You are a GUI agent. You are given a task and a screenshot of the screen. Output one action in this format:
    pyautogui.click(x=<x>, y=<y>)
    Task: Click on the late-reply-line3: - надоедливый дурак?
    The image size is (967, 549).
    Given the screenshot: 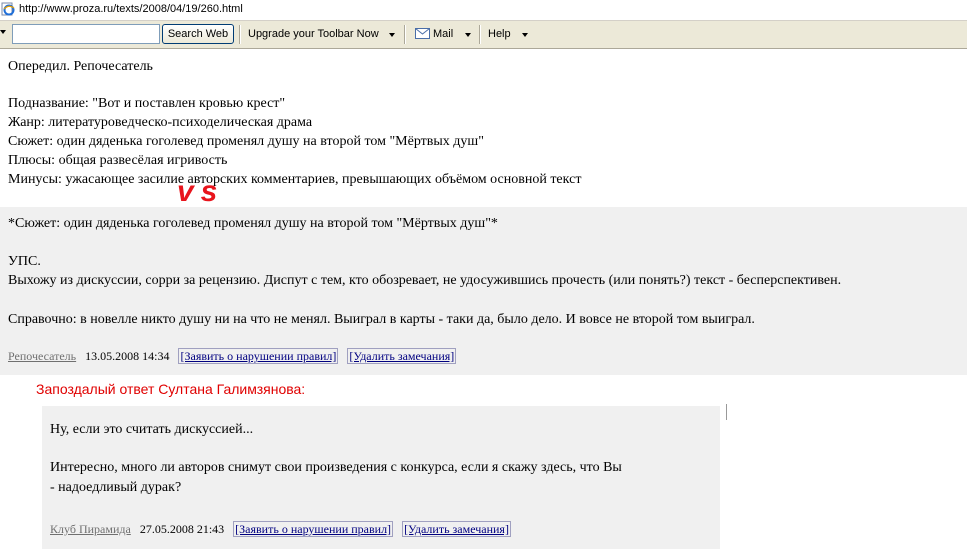 What is the action you would take?
    pyautogui.click(x=116, y=487)
    